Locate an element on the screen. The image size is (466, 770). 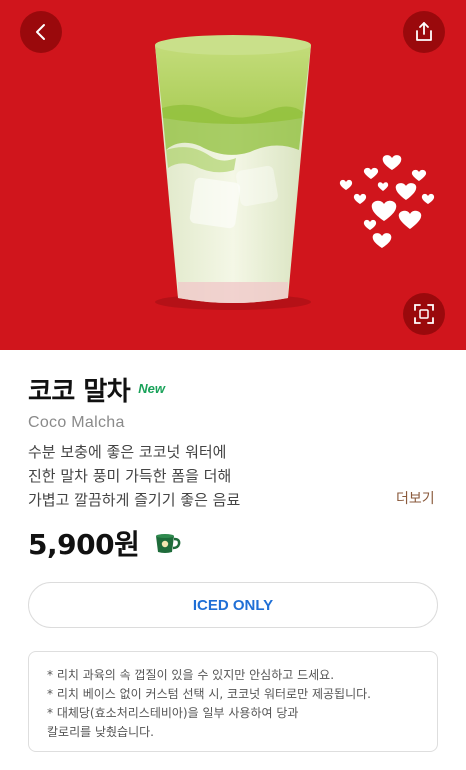
product-english-name: Coco Malcha is located at coordinates (76, 422).